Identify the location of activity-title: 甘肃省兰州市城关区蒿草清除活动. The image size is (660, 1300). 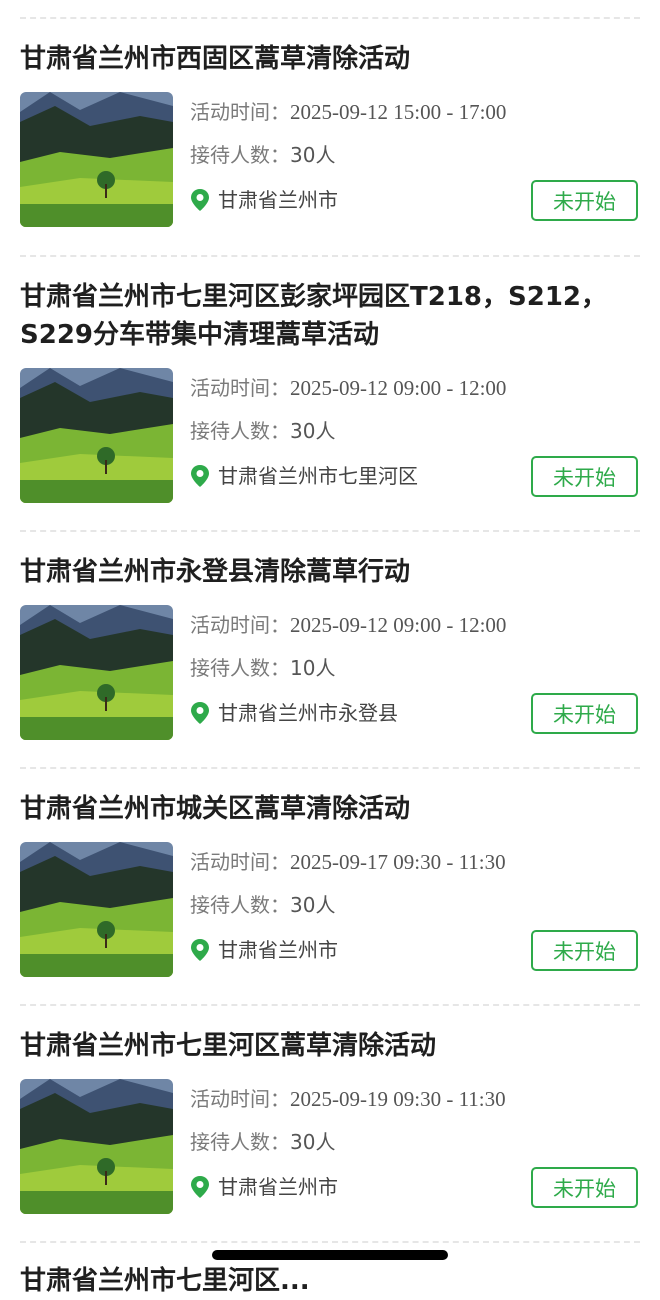
(330, 809).